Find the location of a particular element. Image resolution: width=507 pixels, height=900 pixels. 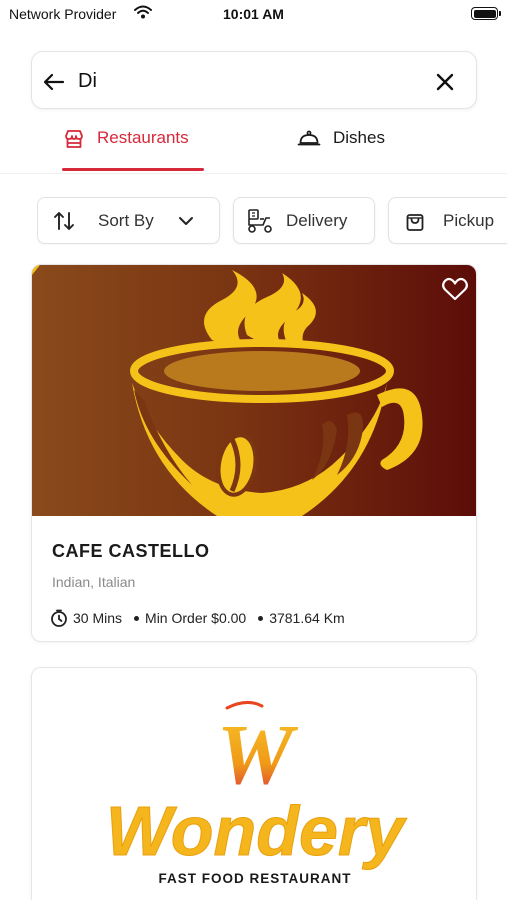

storefront-icon is located at coordinates (74, 141).